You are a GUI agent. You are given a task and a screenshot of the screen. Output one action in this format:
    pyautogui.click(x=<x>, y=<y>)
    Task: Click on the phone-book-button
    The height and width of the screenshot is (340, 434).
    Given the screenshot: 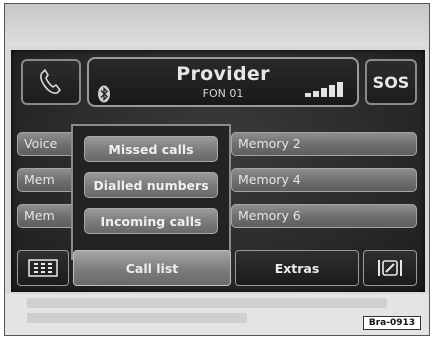 What is the action you would take?
    pyautogui.click(x=390, y=268)
    